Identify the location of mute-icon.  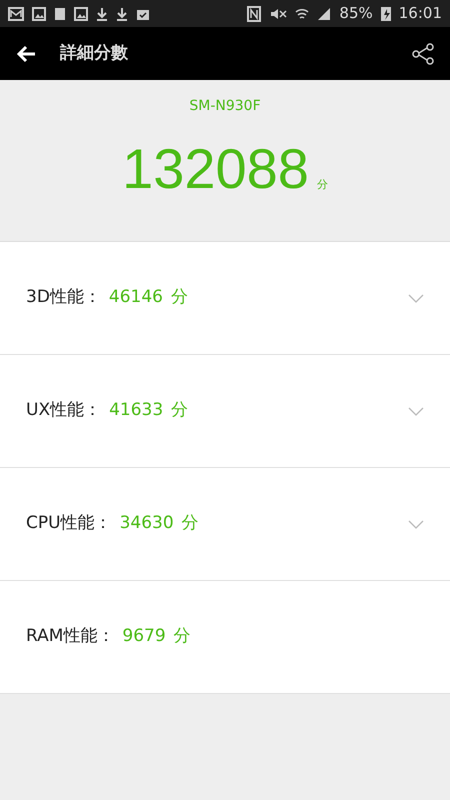
(278, 13).